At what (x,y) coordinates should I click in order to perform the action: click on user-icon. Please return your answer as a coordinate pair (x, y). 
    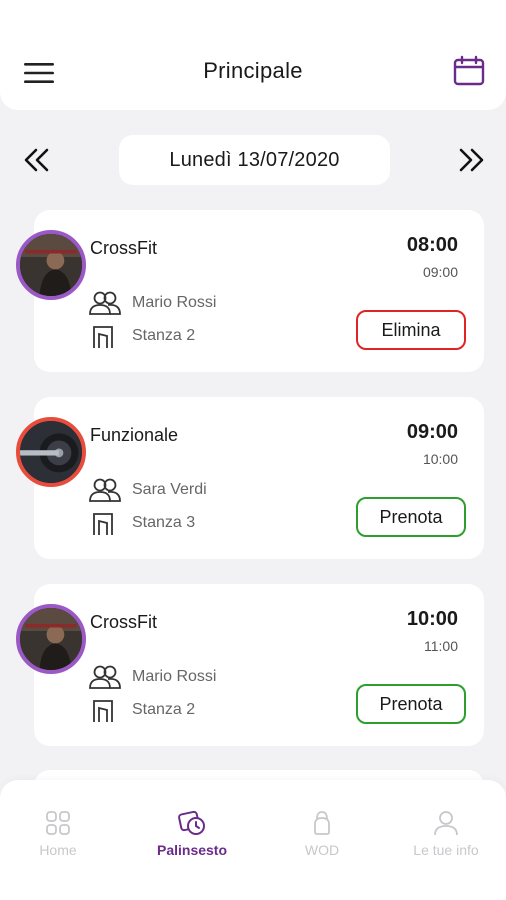
    Looking at the image, I should click on (446, 823).